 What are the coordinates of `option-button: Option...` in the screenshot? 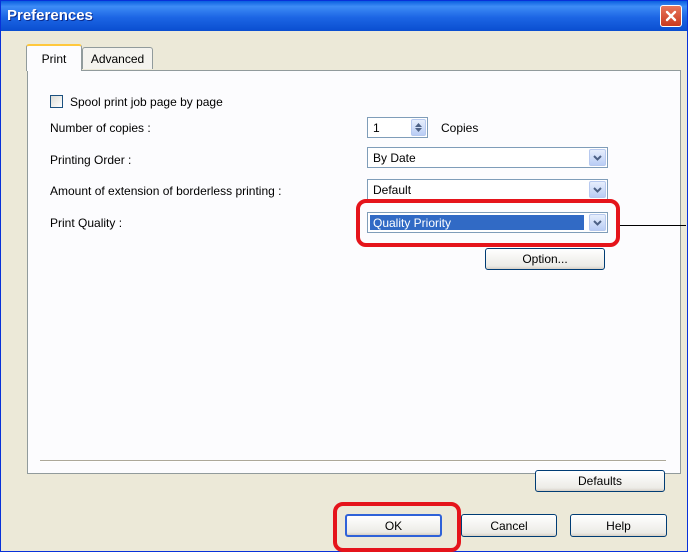 It's located at (545, 259).